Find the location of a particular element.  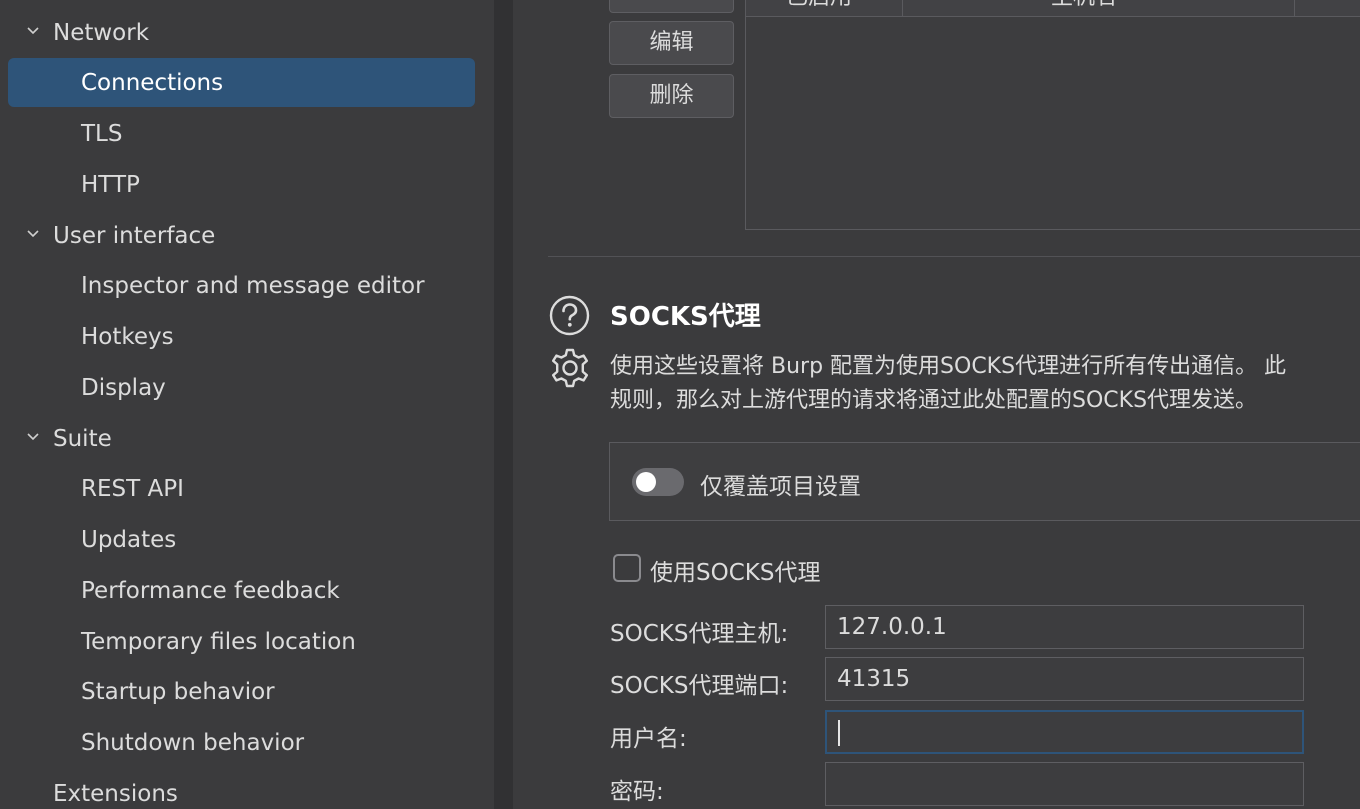

sidebar-item-label: TLS is located at coordinates (102, 134).